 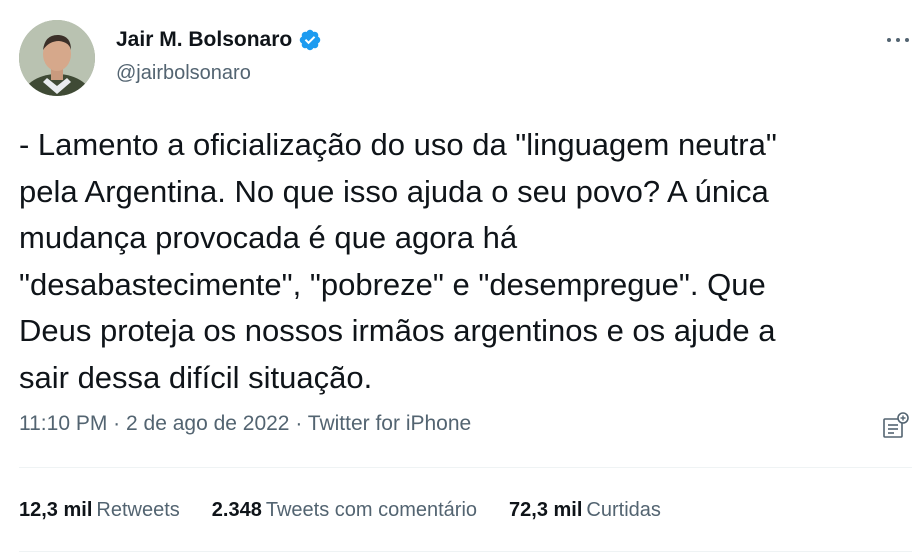 I want to click on stat-count: 2.348, so click(x=236, y=510).